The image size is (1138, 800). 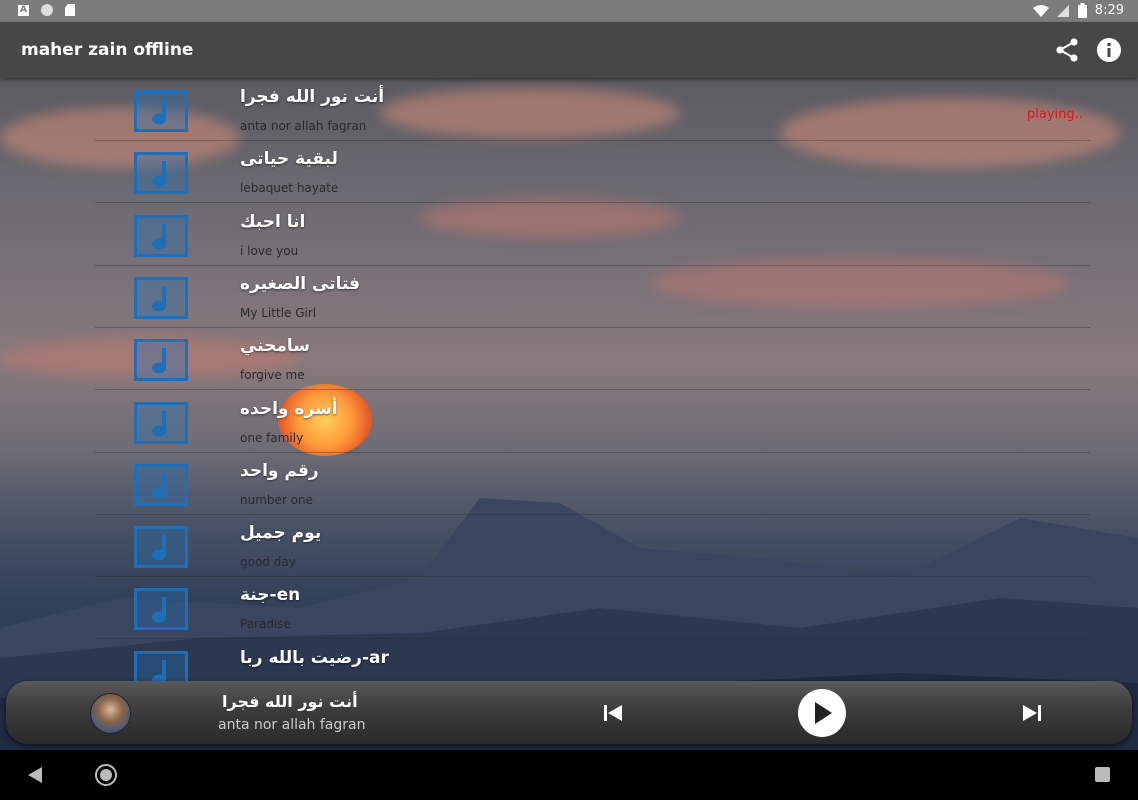 I want to click on share-icon, so click(x=1067, y=50).